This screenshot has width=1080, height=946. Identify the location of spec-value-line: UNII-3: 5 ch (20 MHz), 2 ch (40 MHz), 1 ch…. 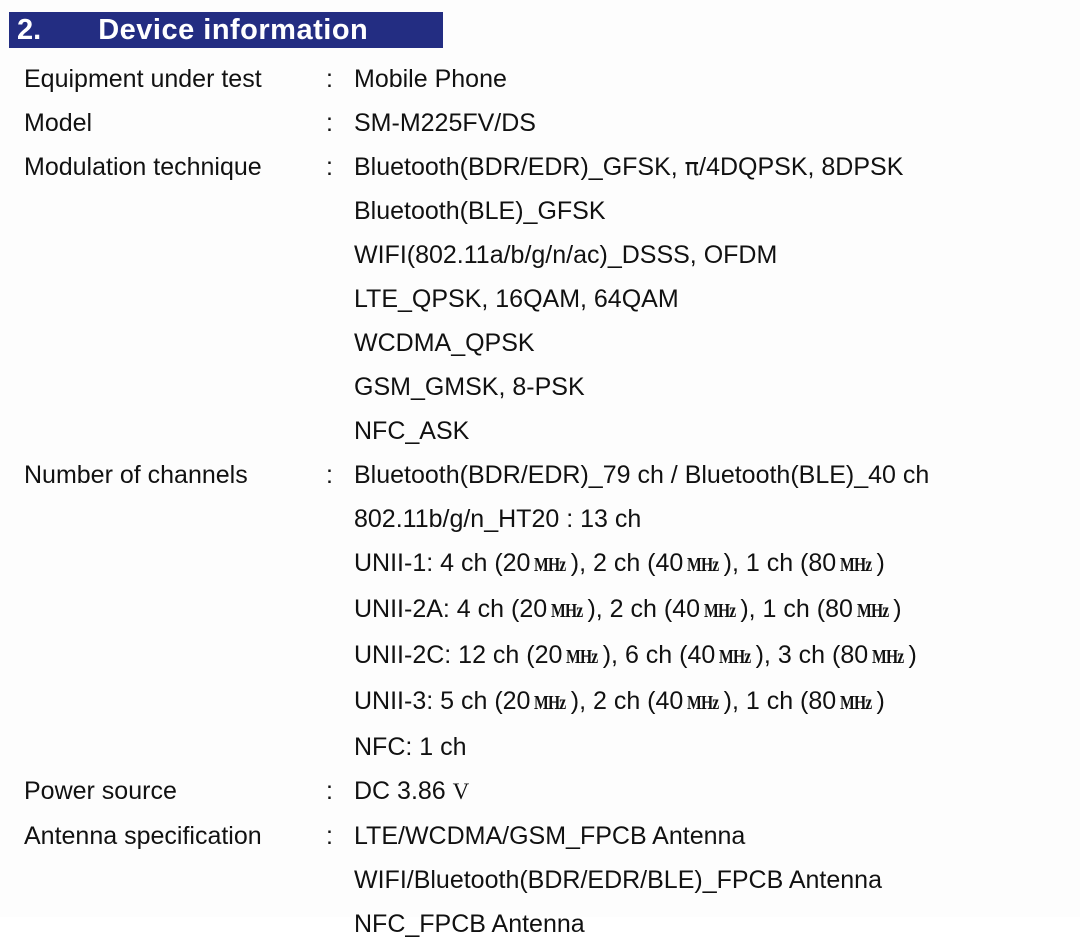
(717, 702).